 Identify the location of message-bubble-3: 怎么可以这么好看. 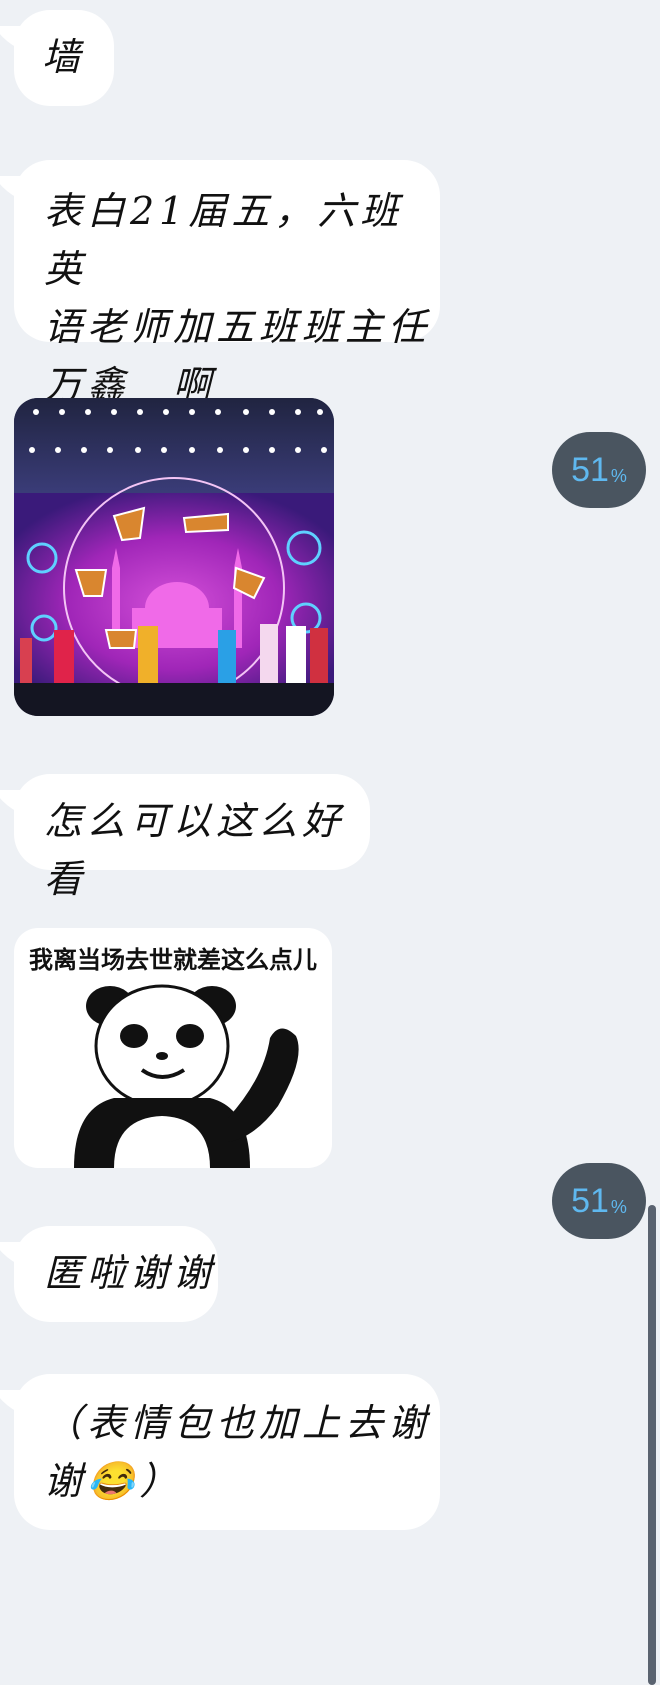
(192, 837).